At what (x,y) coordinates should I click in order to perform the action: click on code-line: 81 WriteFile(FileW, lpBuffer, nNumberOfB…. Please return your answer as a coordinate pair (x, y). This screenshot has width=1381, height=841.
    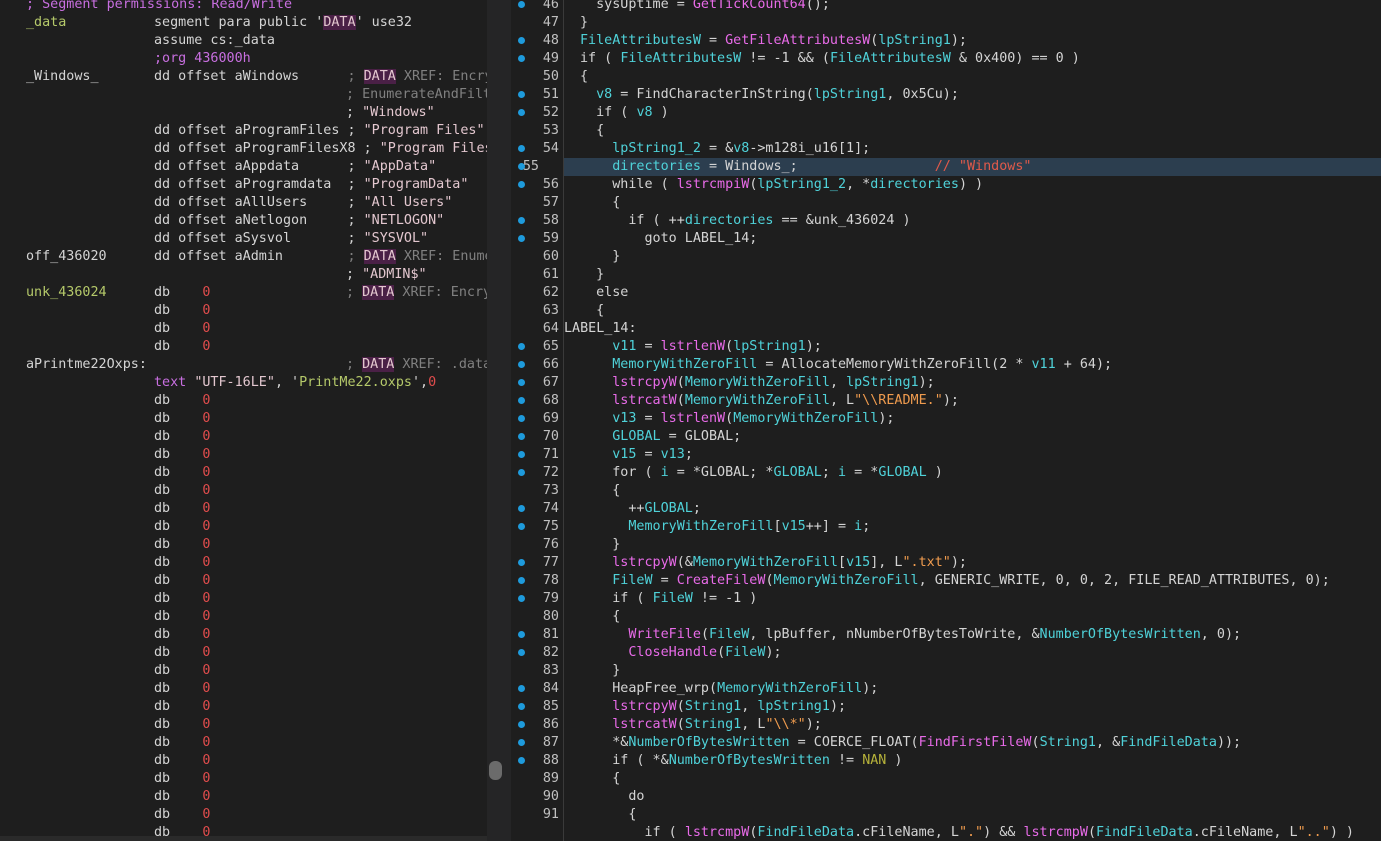
    Looking at the image, I should click on (946, 635).